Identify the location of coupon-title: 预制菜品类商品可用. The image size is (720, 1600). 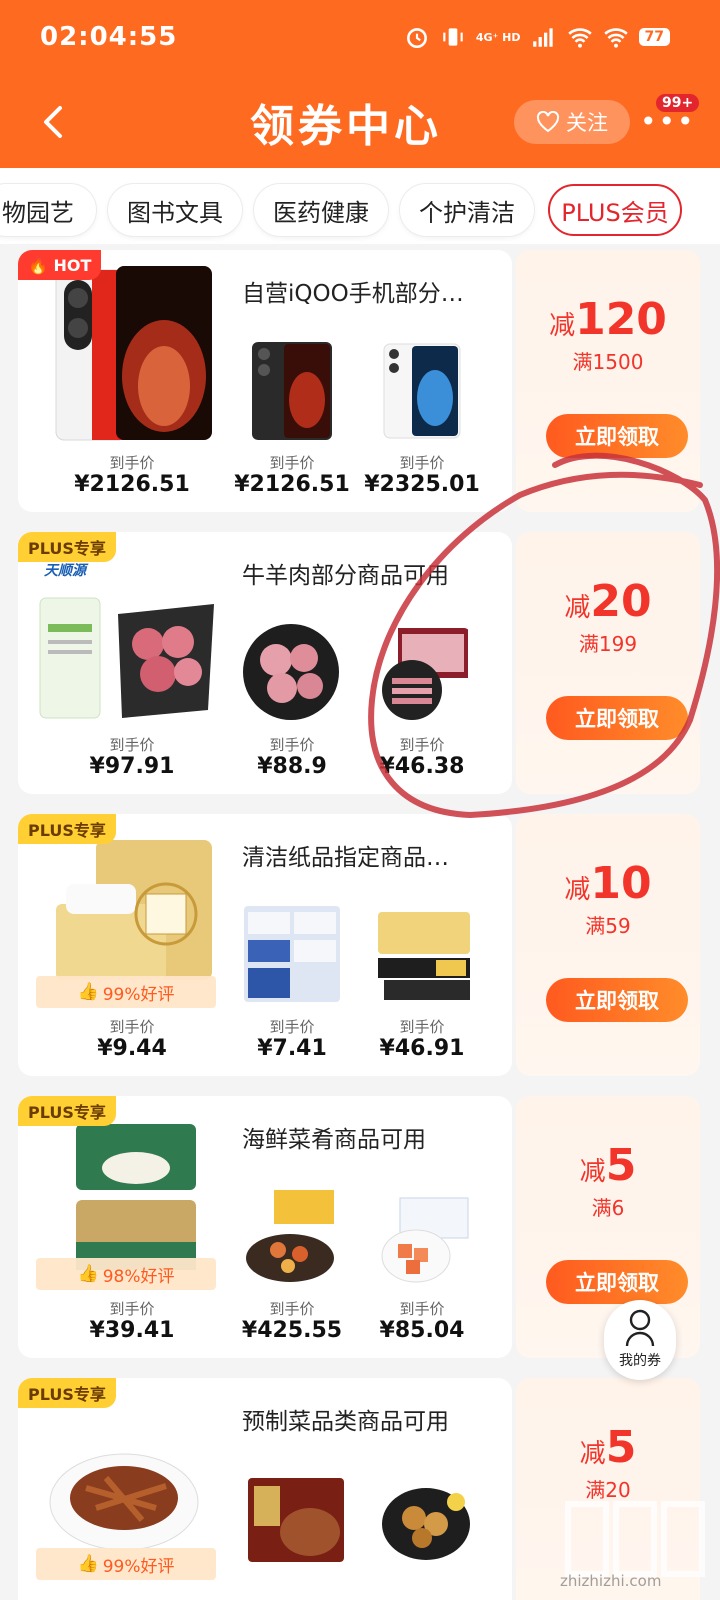
(345, 1422).